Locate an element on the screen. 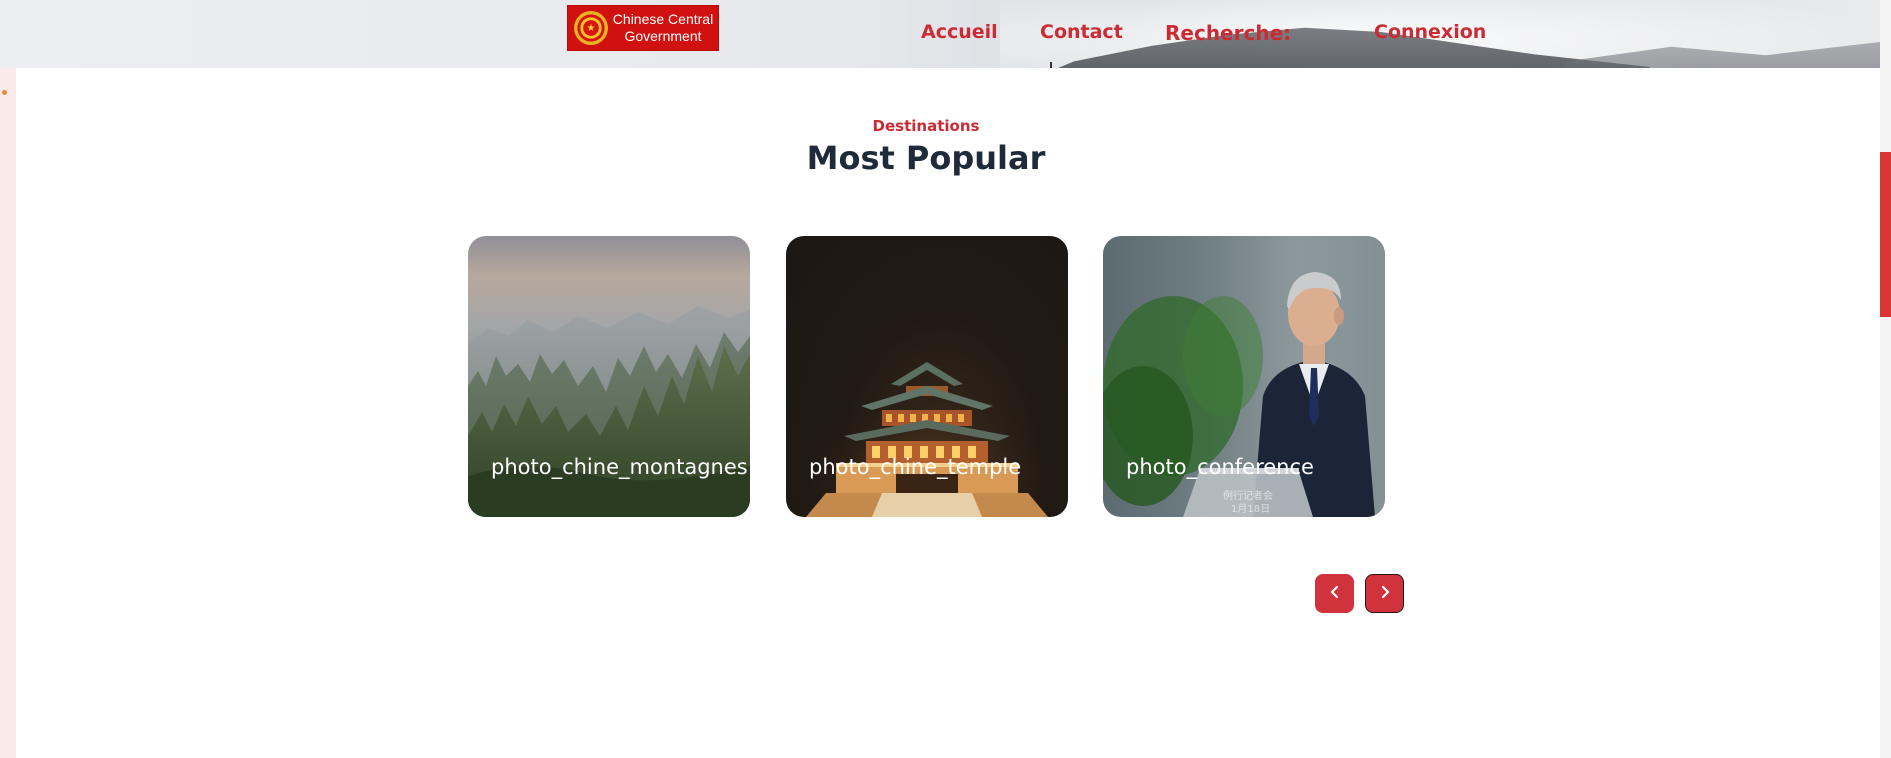 The height and width of the screenshot is (758, 1891). card-caption: photo_conference is located at coordinates (1220, 467).